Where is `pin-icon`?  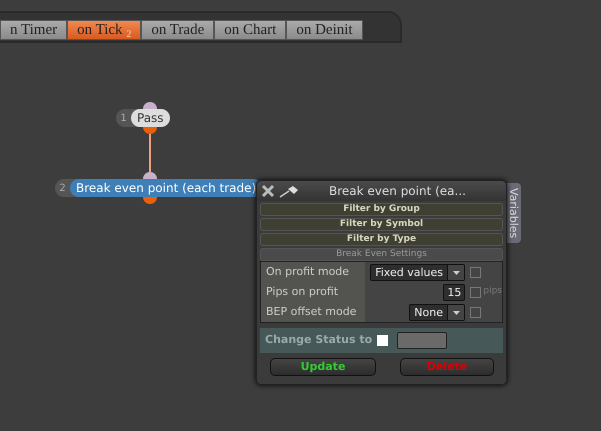 pin-icon is located at coordinates (290, 191).